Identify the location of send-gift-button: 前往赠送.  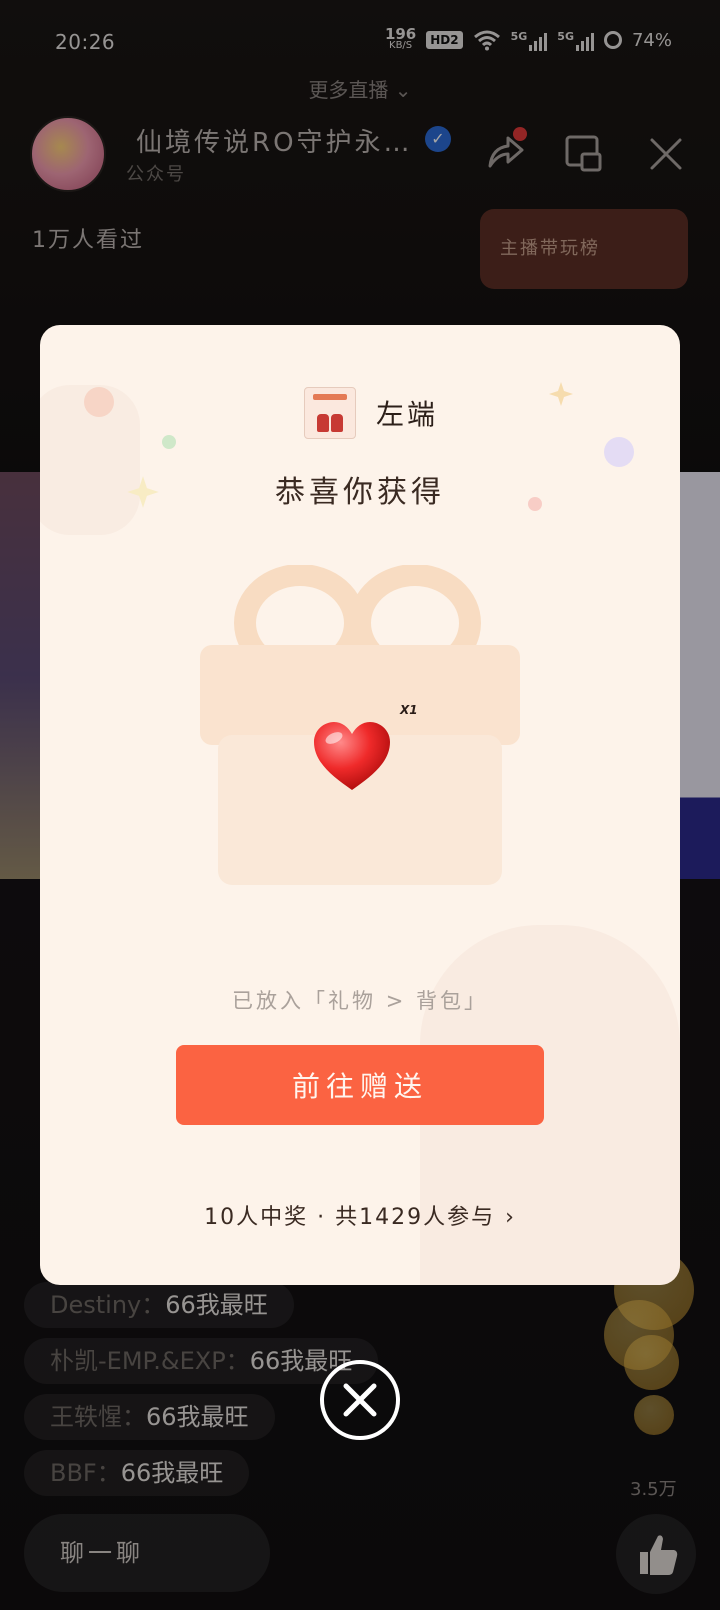
(360, 1085).